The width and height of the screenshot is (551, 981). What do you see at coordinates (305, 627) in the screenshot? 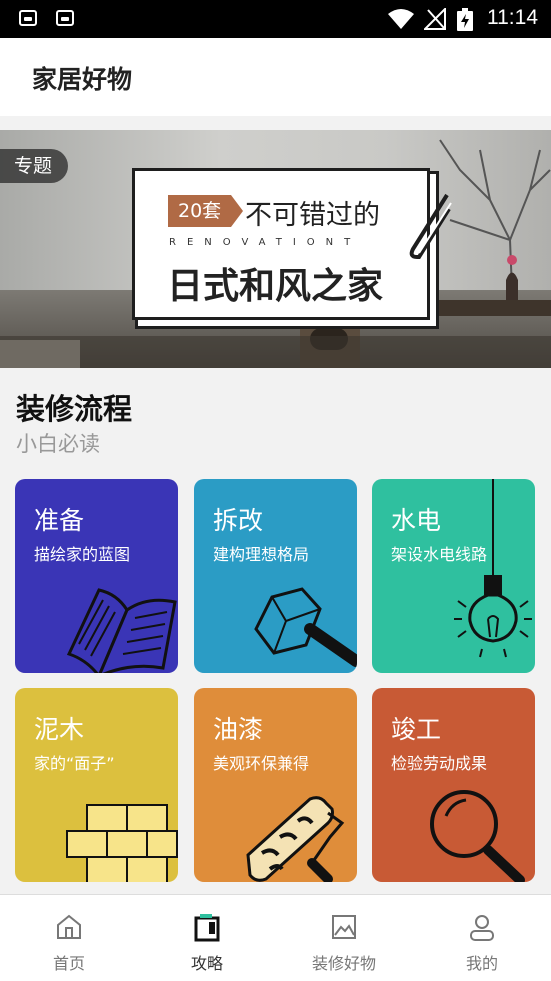
I see `hammer-icon` at bounding box center [305, 627].